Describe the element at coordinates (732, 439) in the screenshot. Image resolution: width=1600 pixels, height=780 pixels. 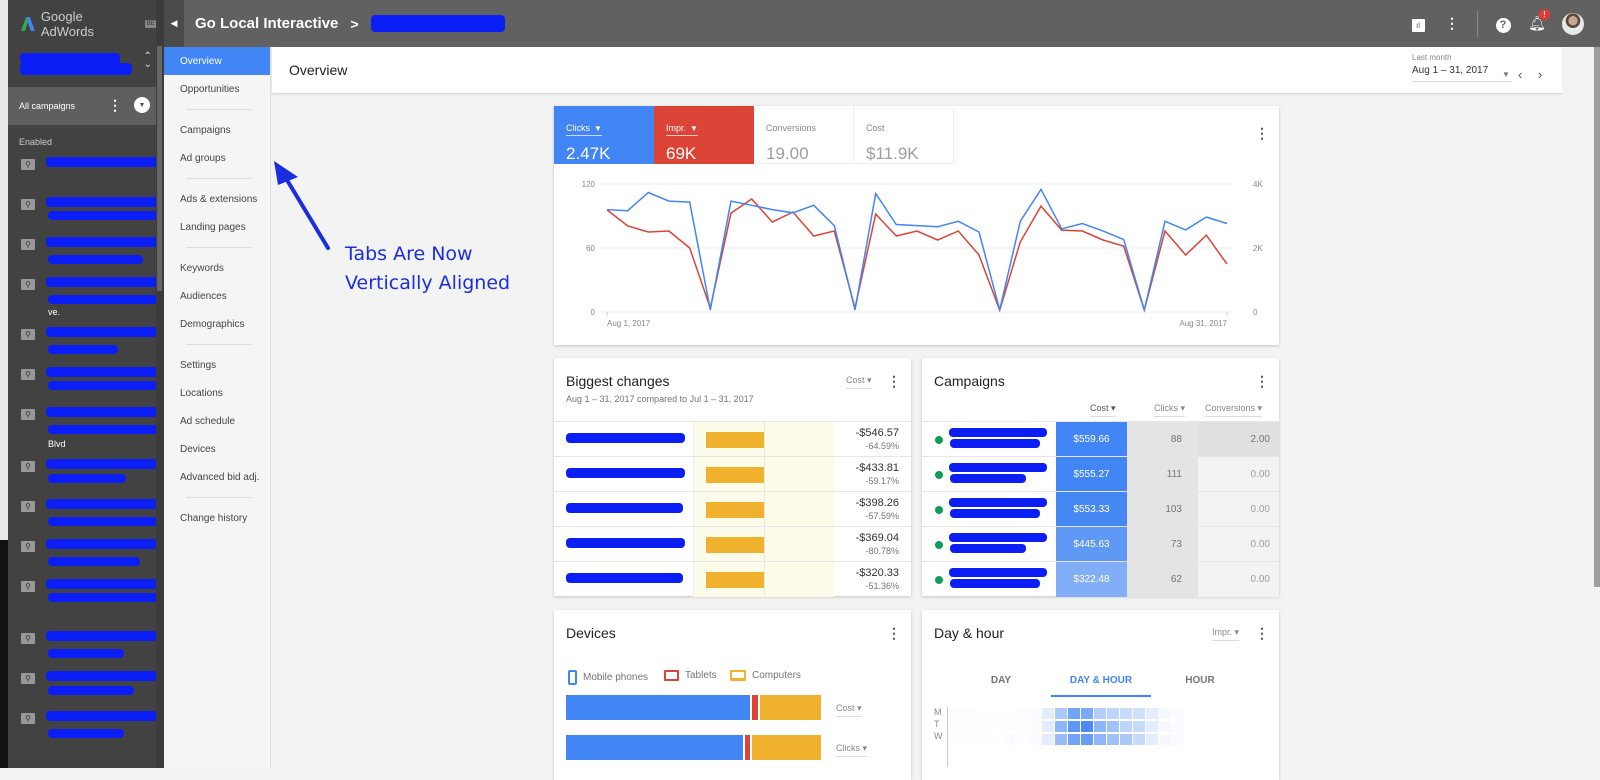
I see `change-row: -$546.57 -64.59%` at that location.